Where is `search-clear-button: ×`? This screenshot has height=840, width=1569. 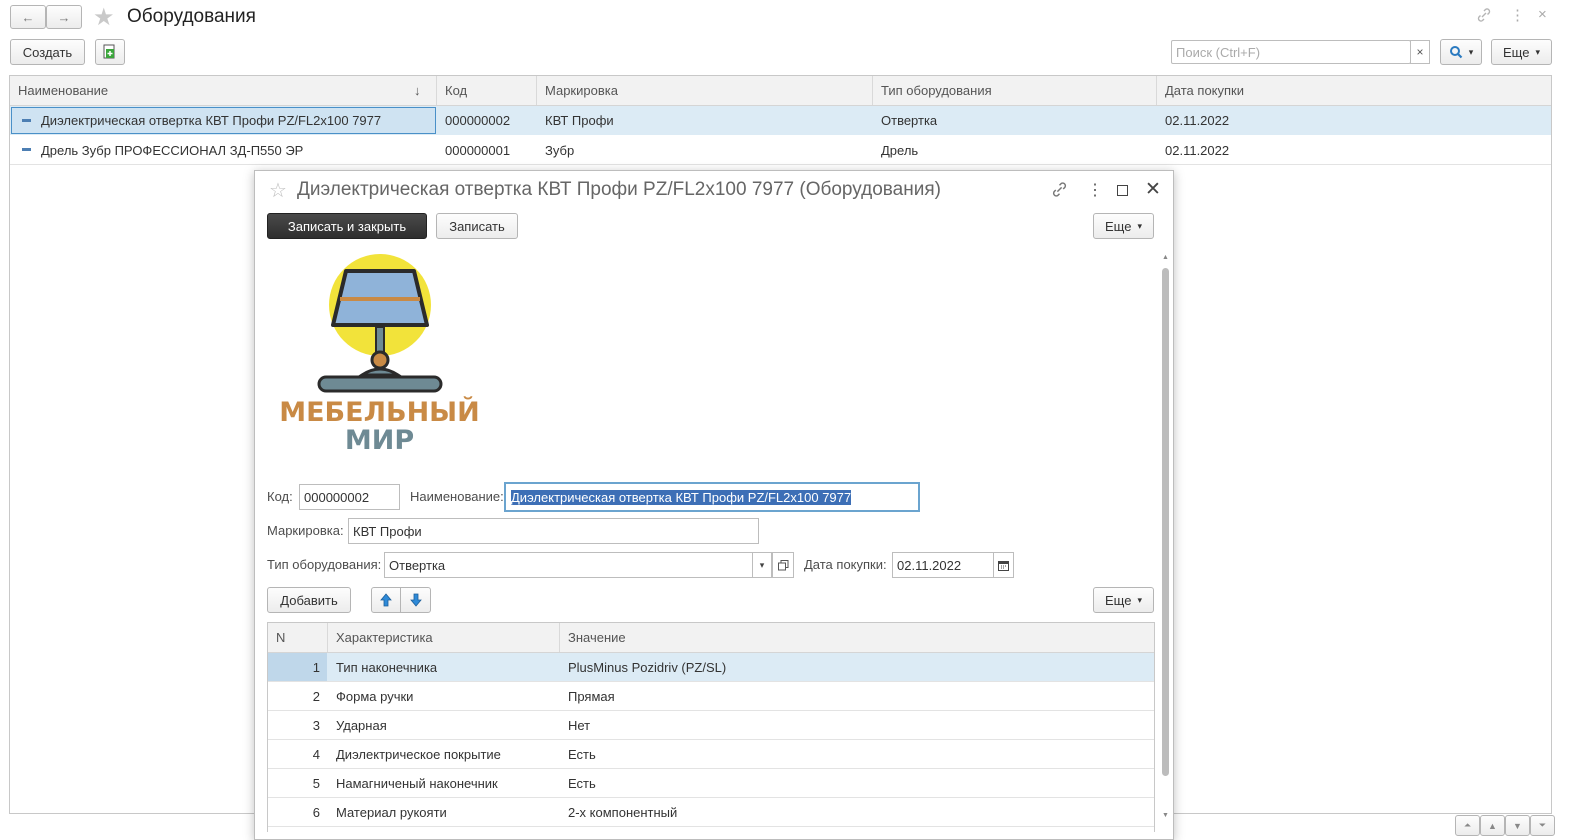
search-clear-button: × is located at coordinates (1420, 52).